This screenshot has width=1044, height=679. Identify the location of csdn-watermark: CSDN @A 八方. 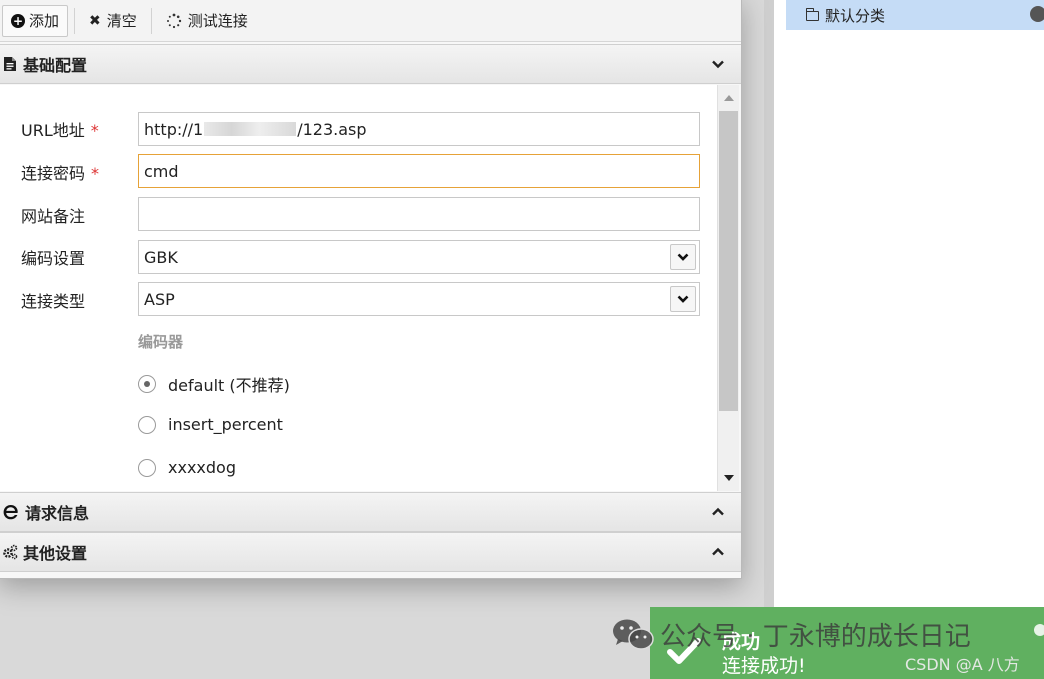
(962, 664).